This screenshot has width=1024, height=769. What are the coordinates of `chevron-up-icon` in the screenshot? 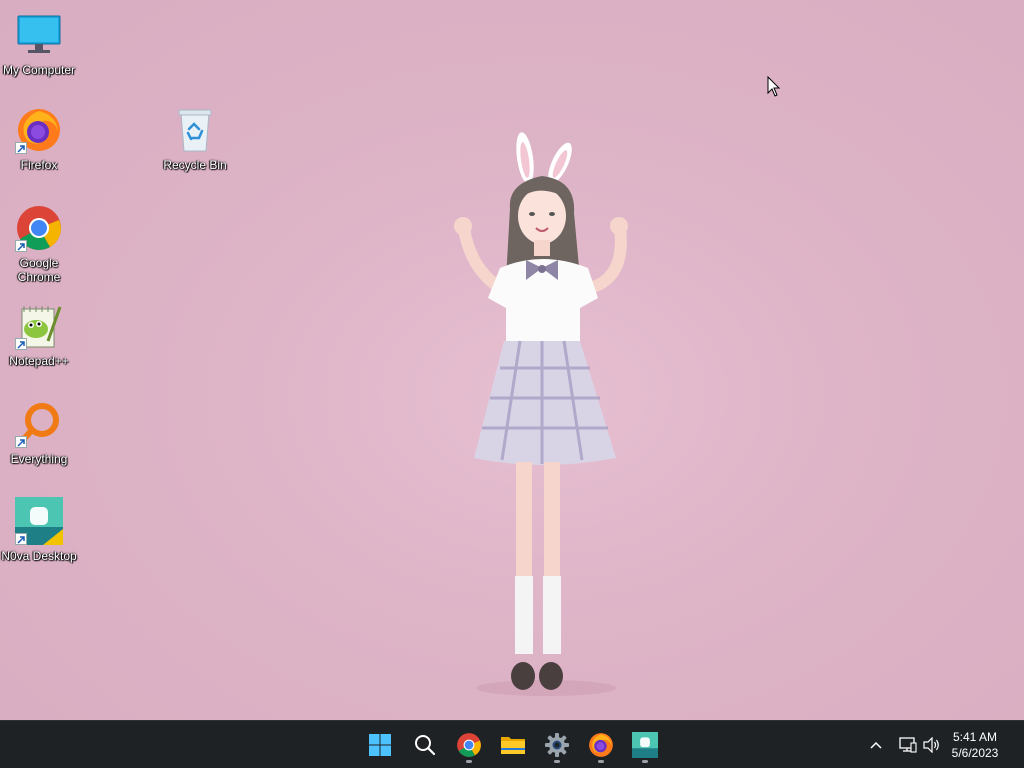 It's located at (876, 745).